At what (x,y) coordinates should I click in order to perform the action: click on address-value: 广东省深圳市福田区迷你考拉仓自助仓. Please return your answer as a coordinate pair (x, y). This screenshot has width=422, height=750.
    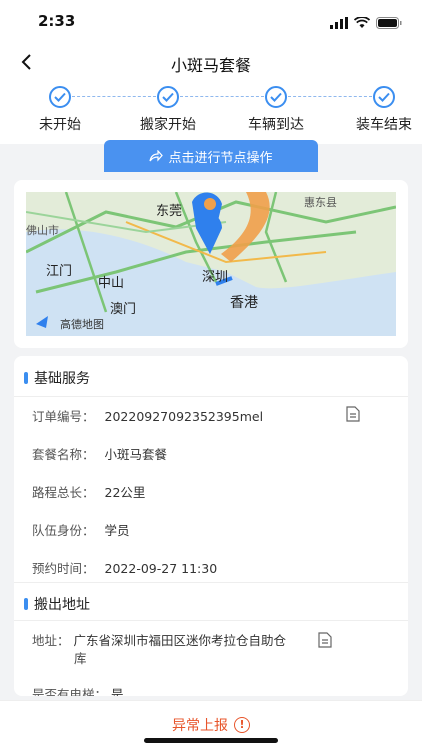
    Looking at the image, I should click on (180, 640).